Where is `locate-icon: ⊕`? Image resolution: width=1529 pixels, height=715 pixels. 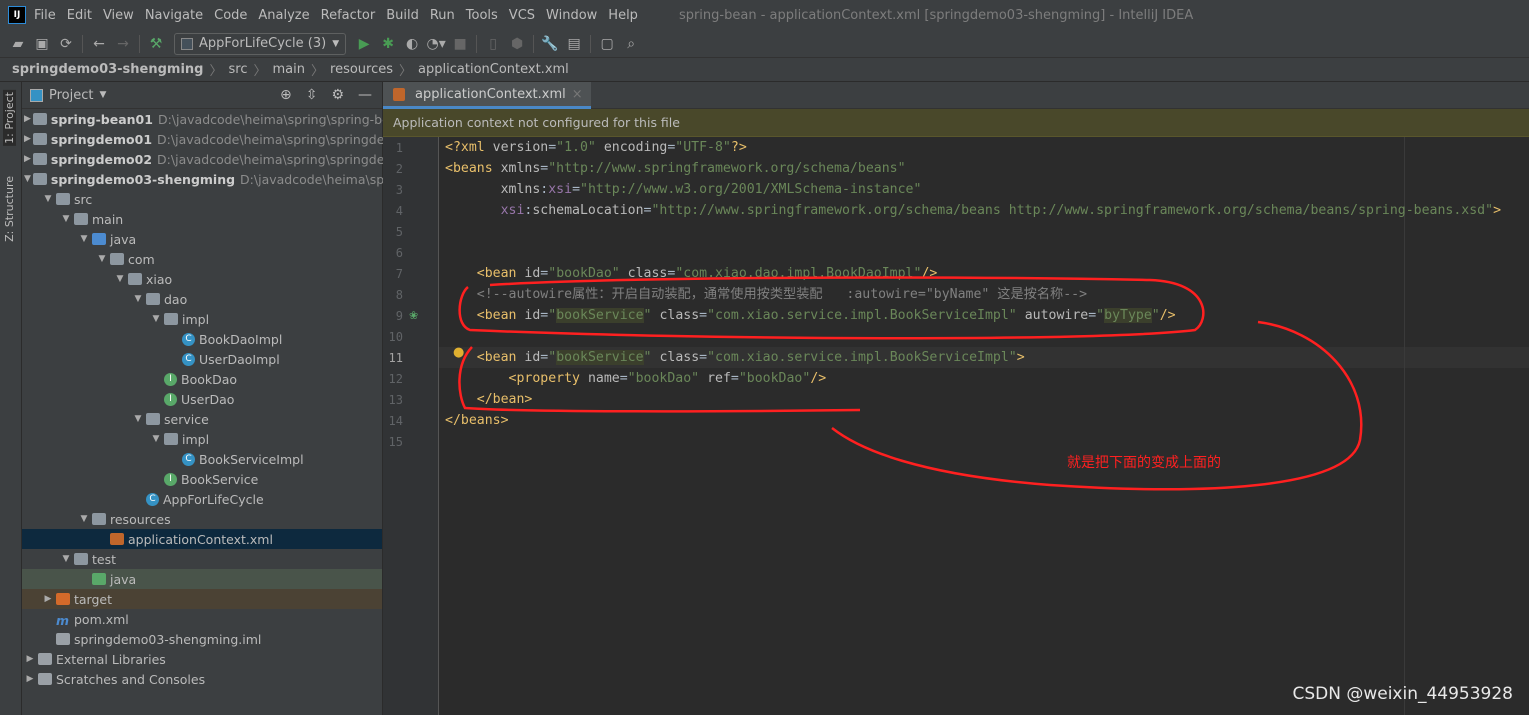 locate-icon: ⊕ is located at coordinates (286, 95).